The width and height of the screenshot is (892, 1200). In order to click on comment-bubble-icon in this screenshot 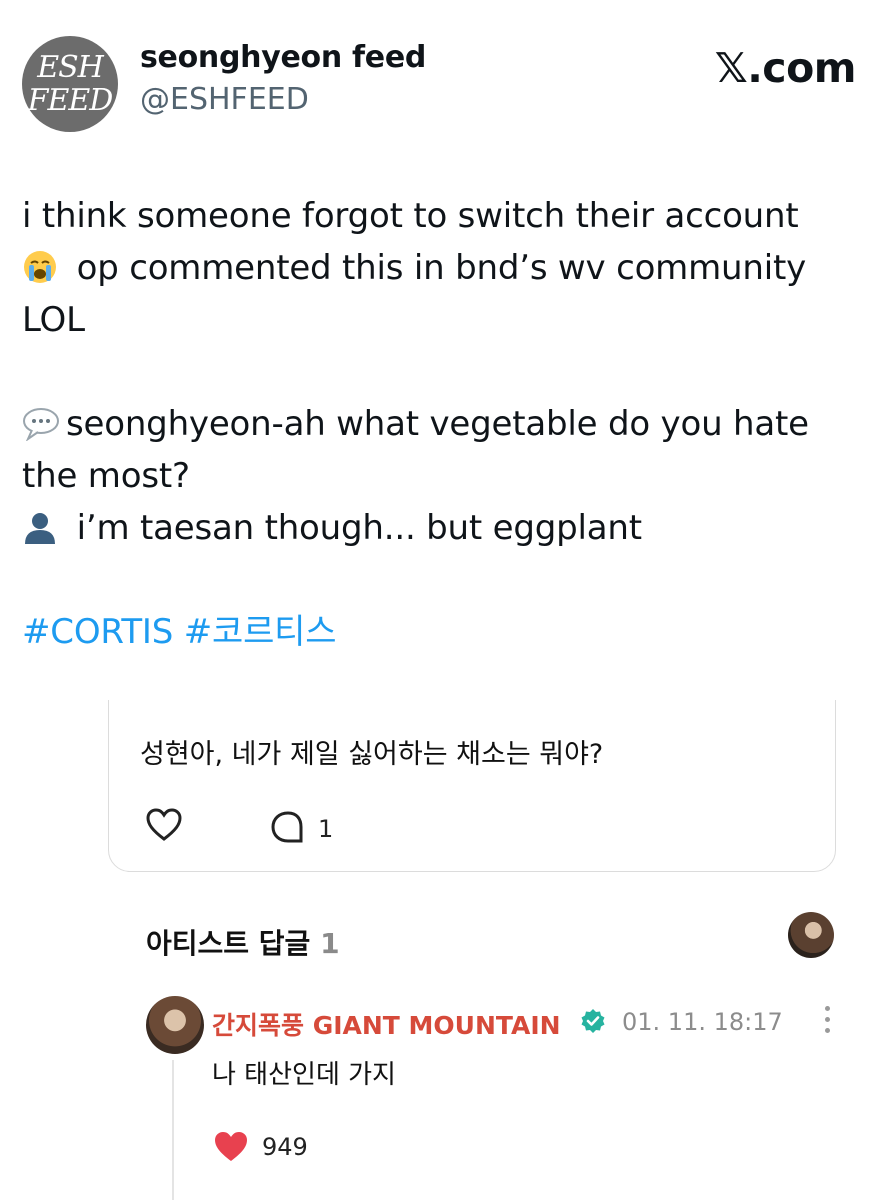, I will do `click(288, 830)`.